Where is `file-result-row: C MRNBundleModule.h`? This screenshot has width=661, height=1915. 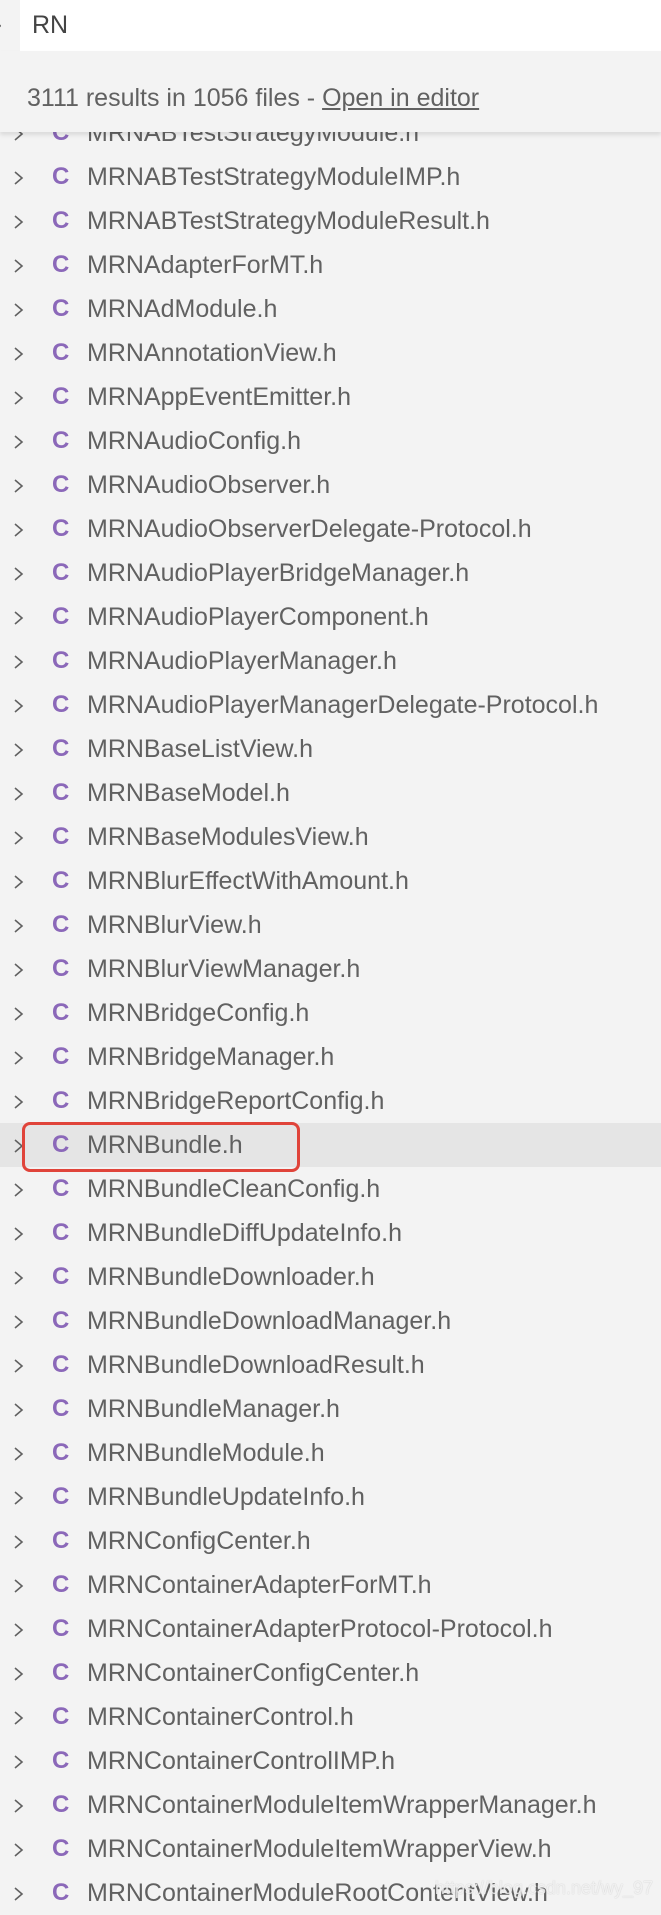 file-result-row: C MRNBundleModule.h is located at coordinates (330, 1453).